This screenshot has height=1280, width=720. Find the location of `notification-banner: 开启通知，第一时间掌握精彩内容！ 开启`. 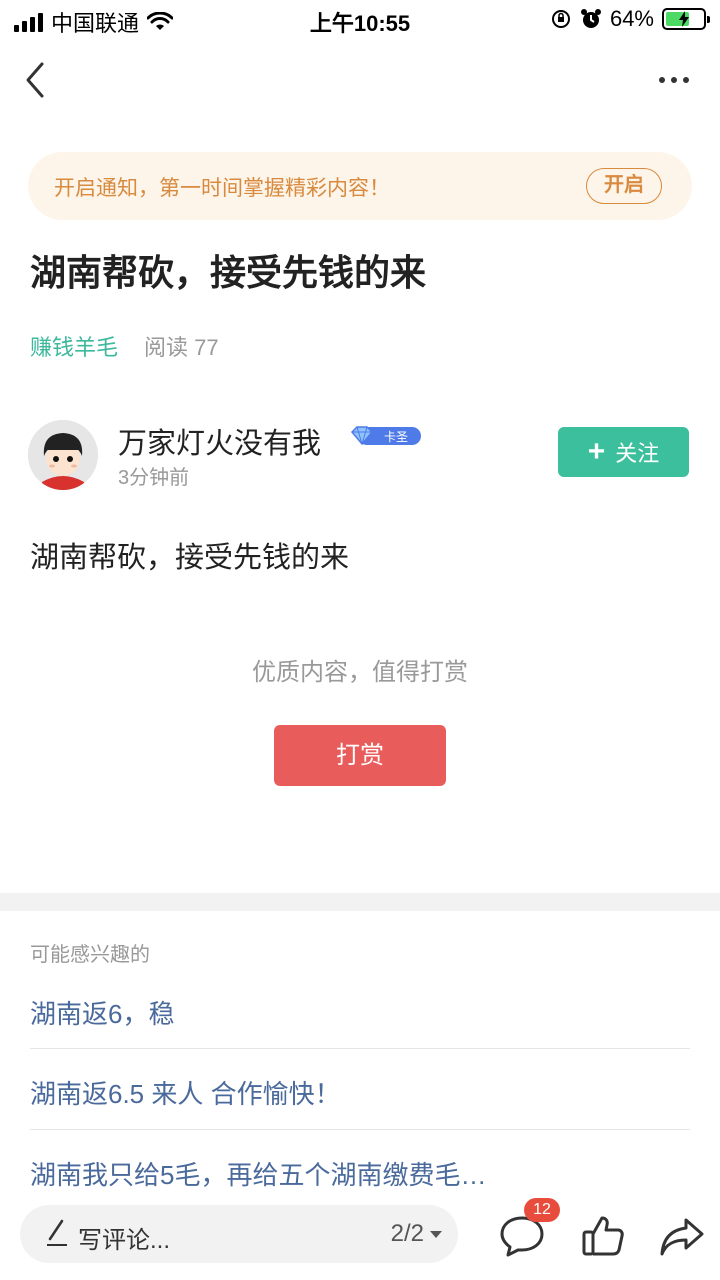

notification-banner: 开启通知，第一时间掌握精彩内容！ 开启 is located at coordinates (360, 186).